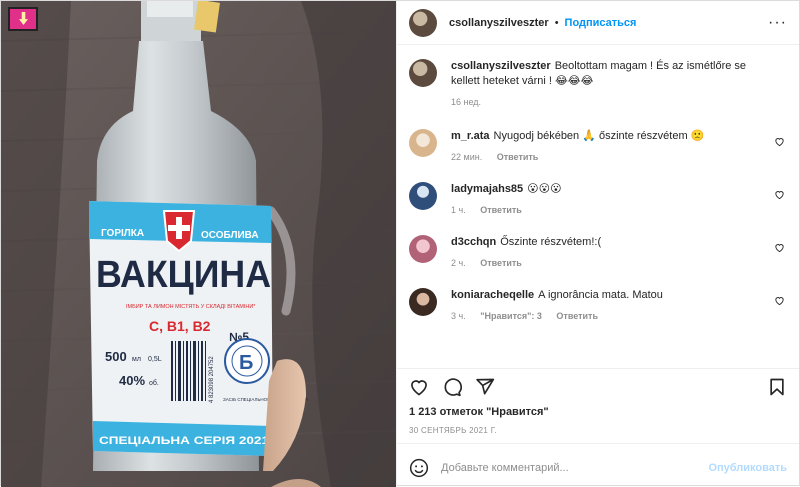 The width and height of the screenshot is (800, 487). What do you see at coordinates (511, 316) in the screenshot?
I see `comment-likes-count: "Нравится": 3` at bounding box center [511, 316].